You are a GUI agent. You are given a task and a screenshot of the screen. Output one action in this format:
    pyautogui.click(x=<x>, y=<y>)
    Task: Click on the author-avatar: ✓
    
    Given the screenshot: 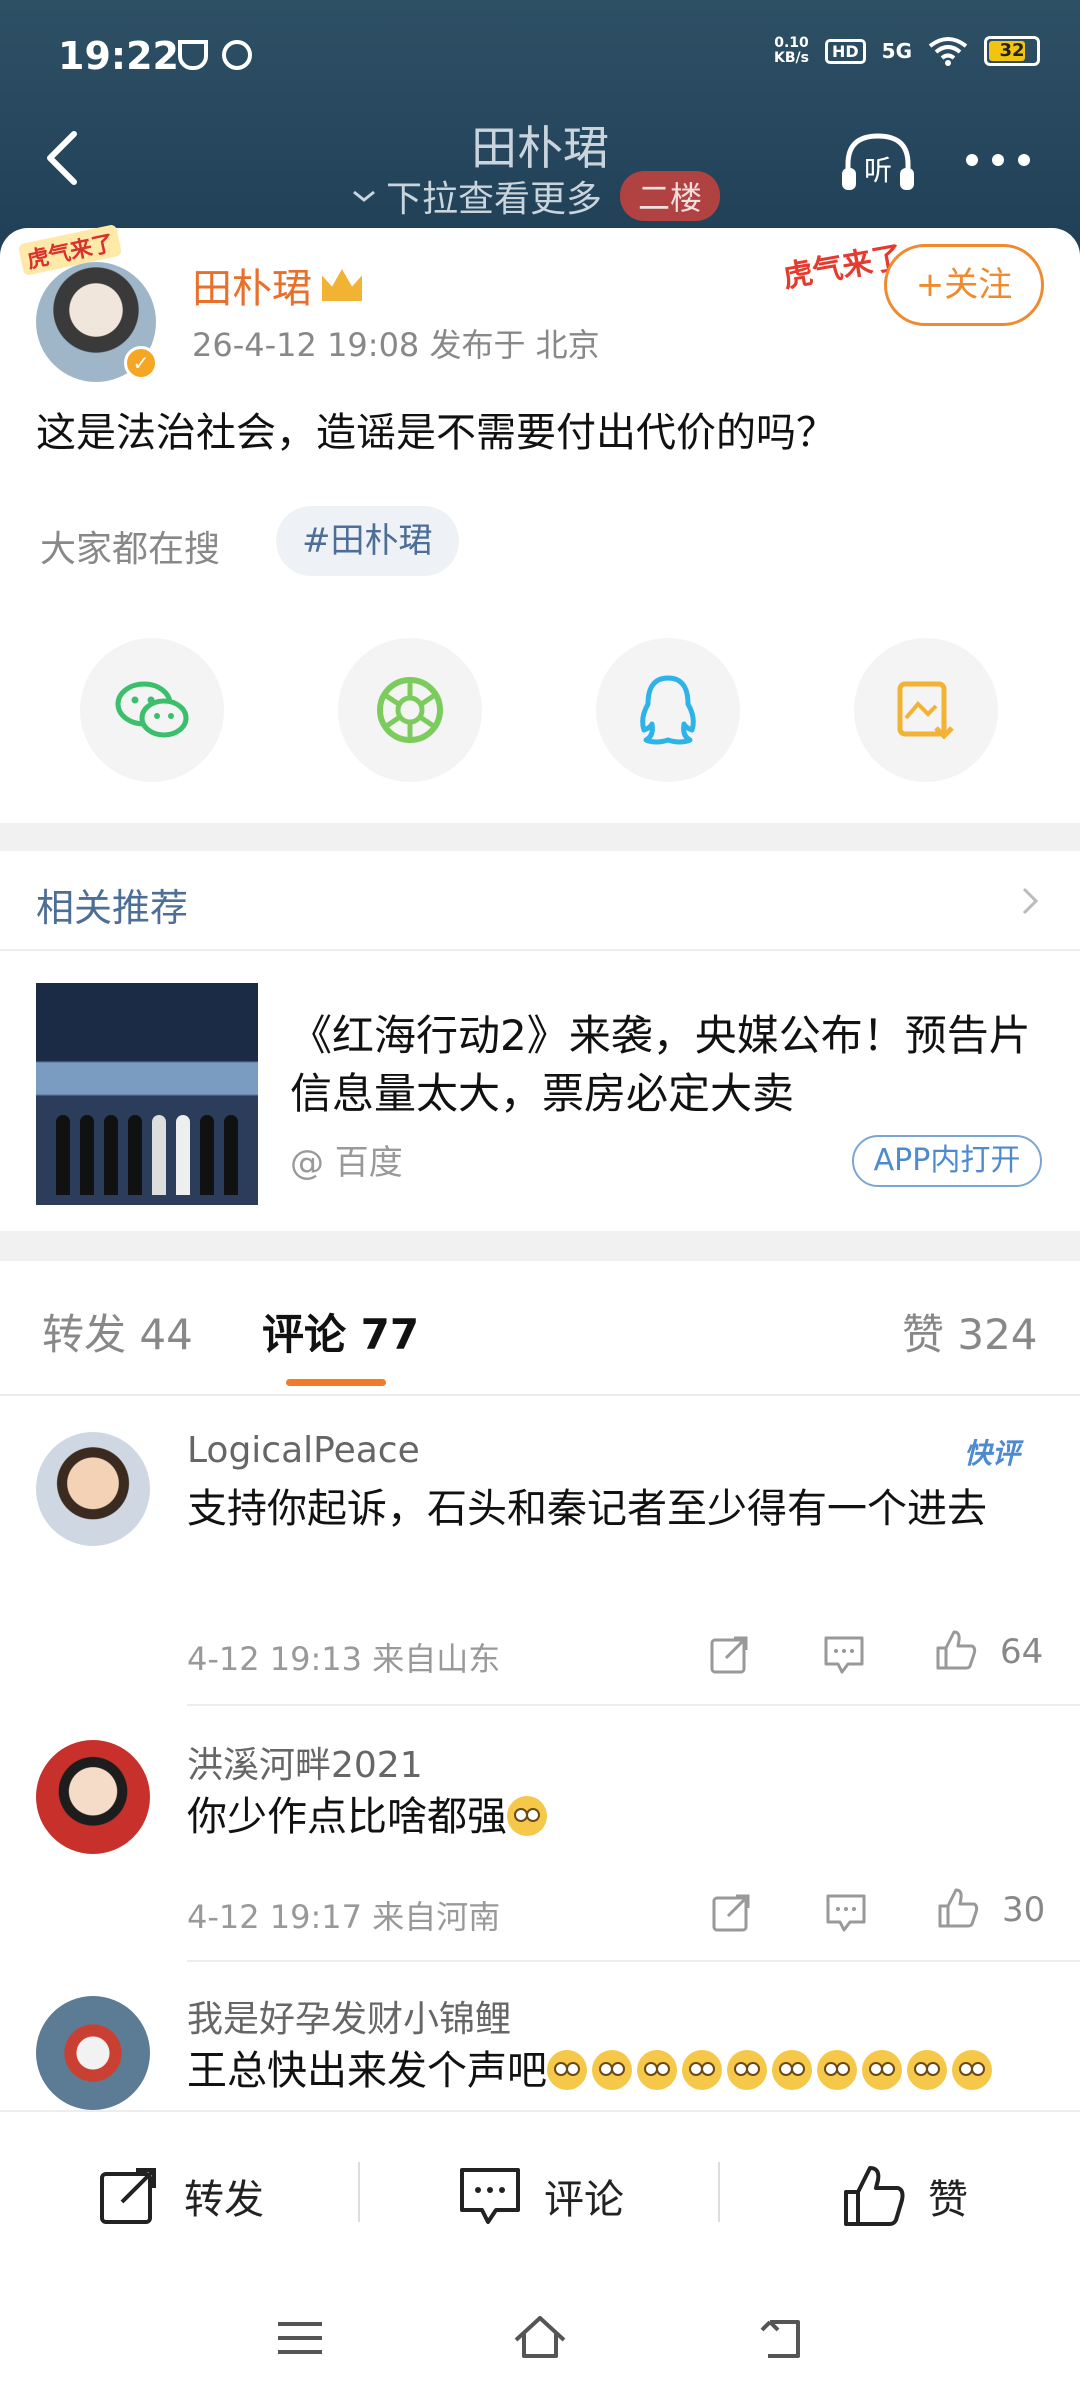 What is the action you would take?
    pyautogui.click(x=97, y=322)
    